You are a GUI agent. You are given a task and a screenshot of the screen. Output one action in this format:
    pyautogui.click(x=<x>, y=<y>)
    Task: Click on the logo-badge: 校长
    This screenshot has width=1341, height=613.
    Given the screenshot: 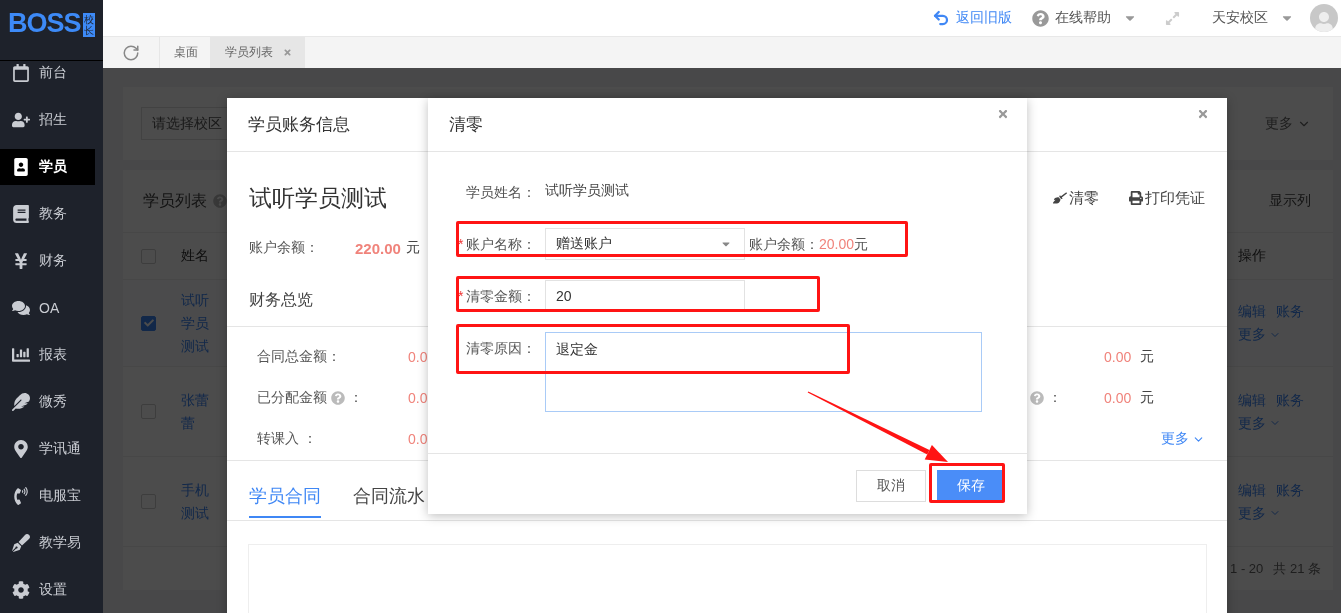 What is the action you would take?
    pyautogui.click(x=88, y=25)
    